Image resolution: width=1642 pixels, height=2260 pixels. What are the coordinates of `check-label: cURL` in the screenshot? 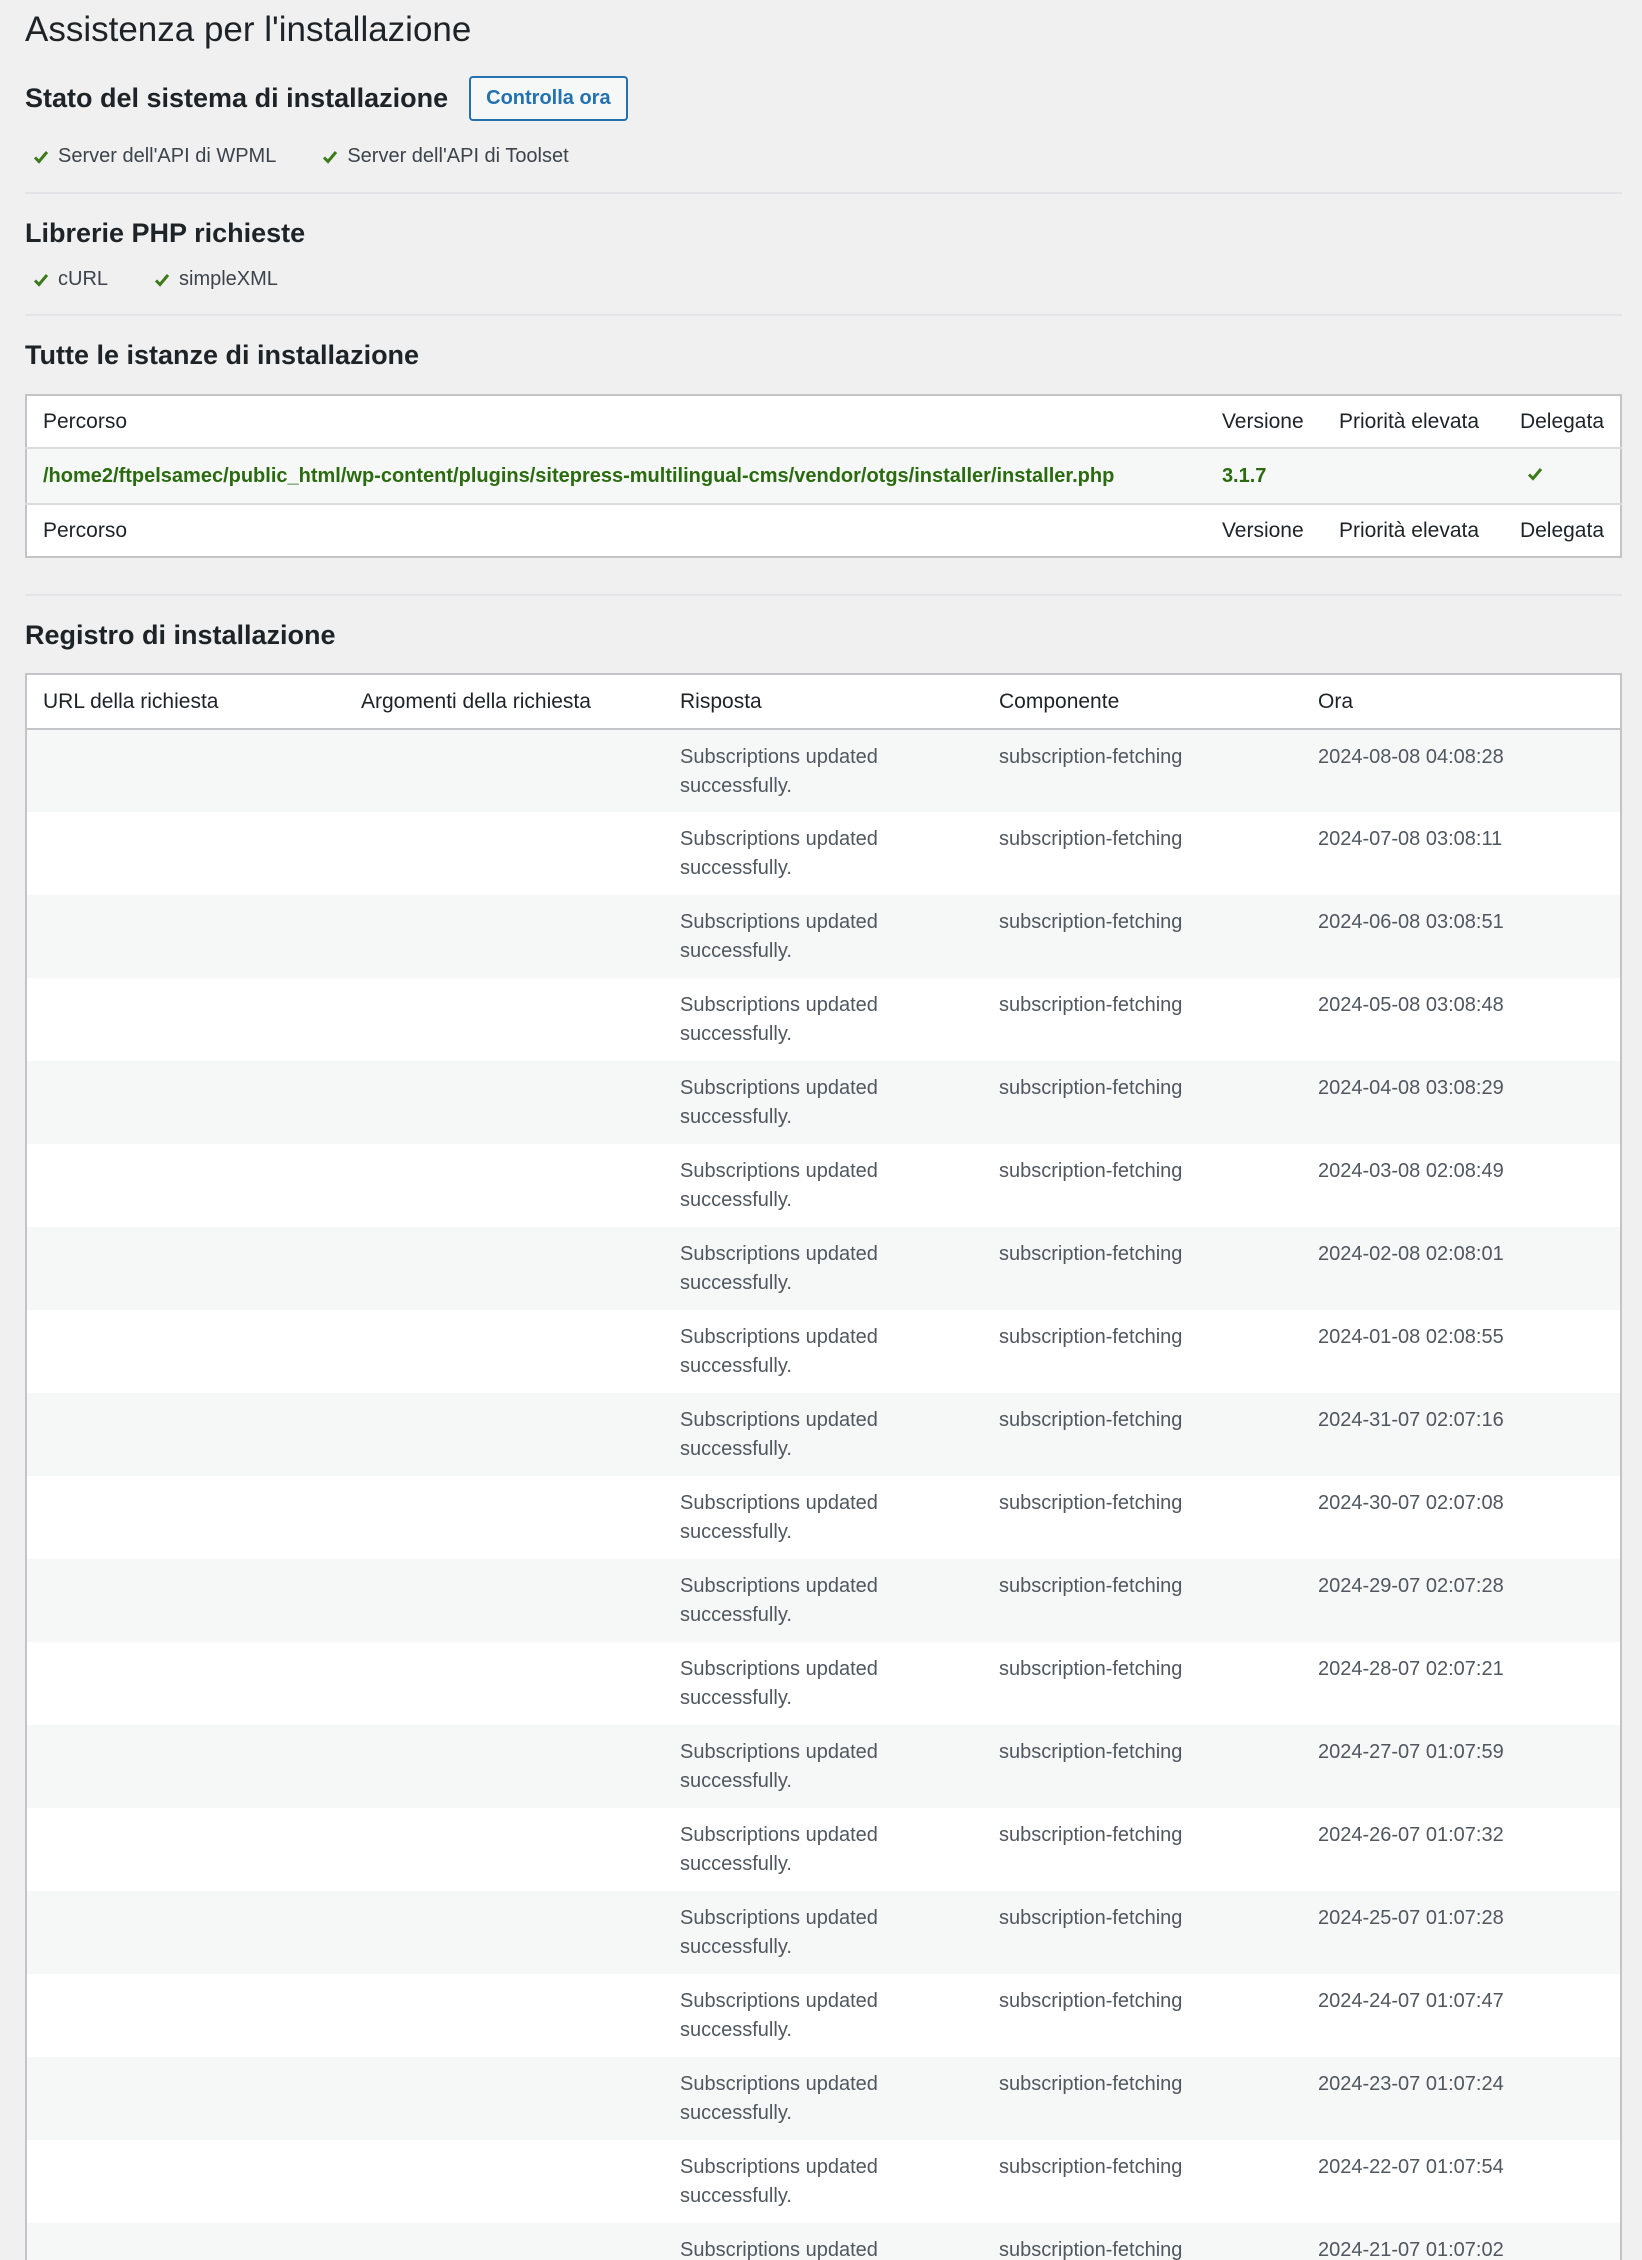 It's located at (83, 279).